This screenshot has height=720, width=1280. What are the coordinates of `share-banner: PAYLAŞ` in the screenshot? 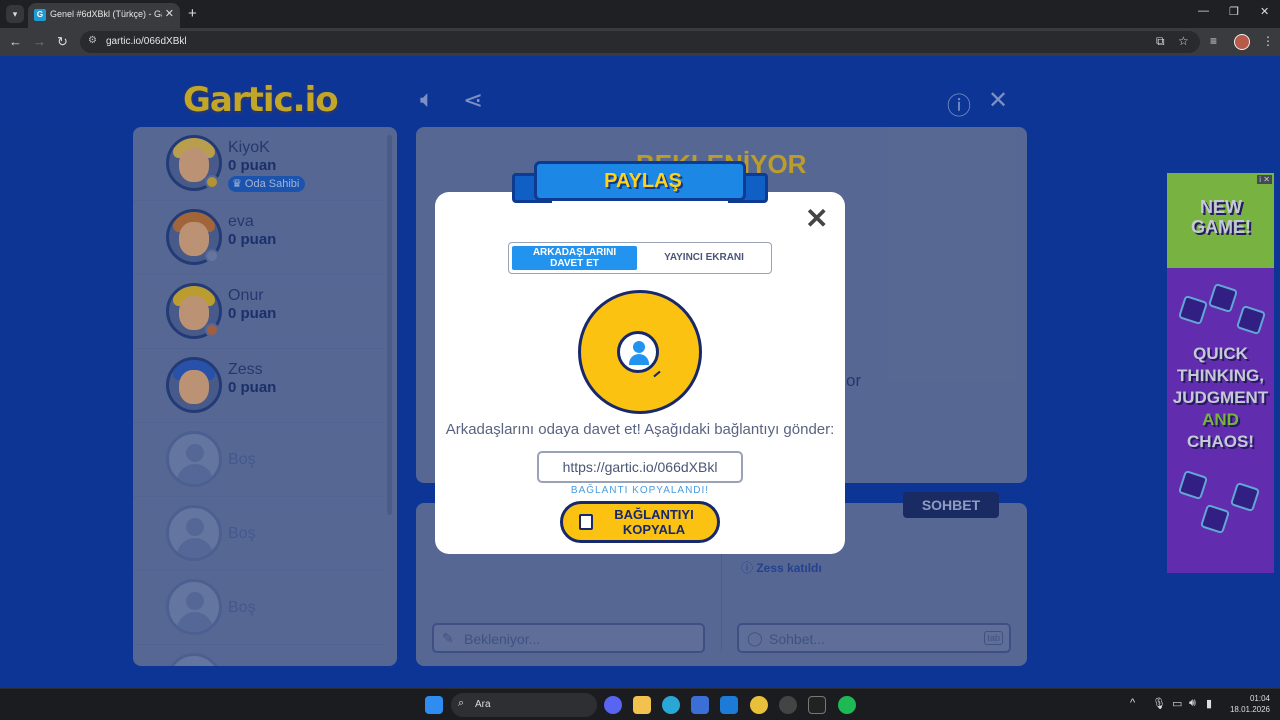 It's located at (640, 183).